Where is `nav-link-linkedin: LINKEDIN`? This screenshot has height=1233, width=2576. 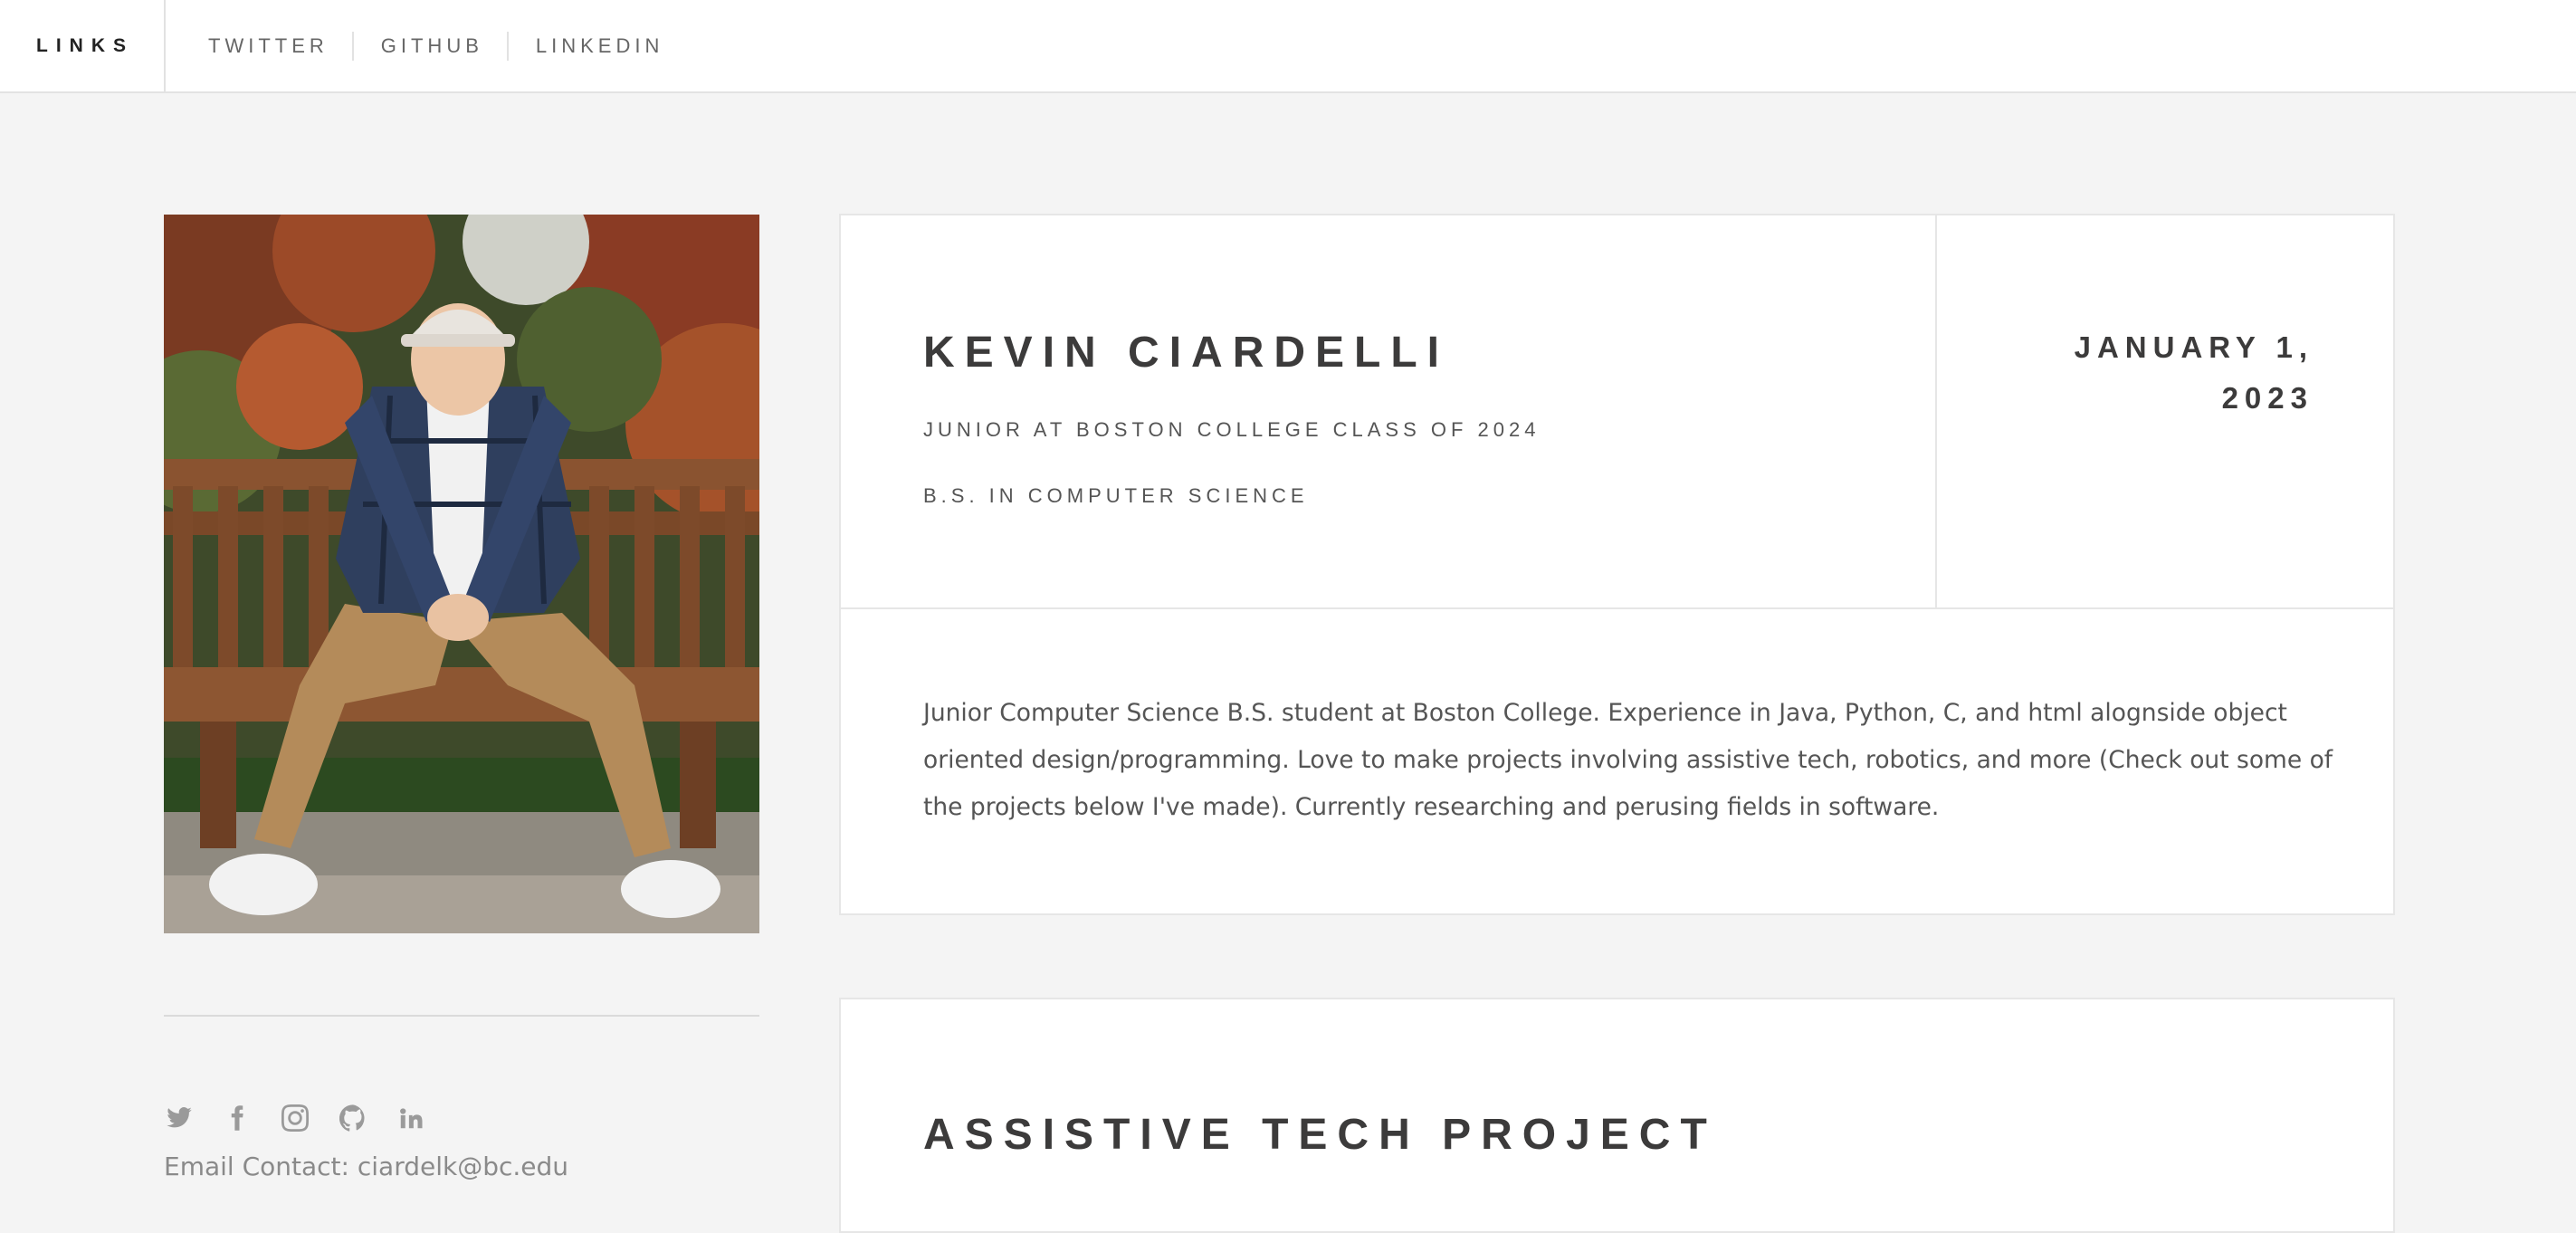 nav-link-linkedin: LINKEDIN is located at coordinates (611, 46).